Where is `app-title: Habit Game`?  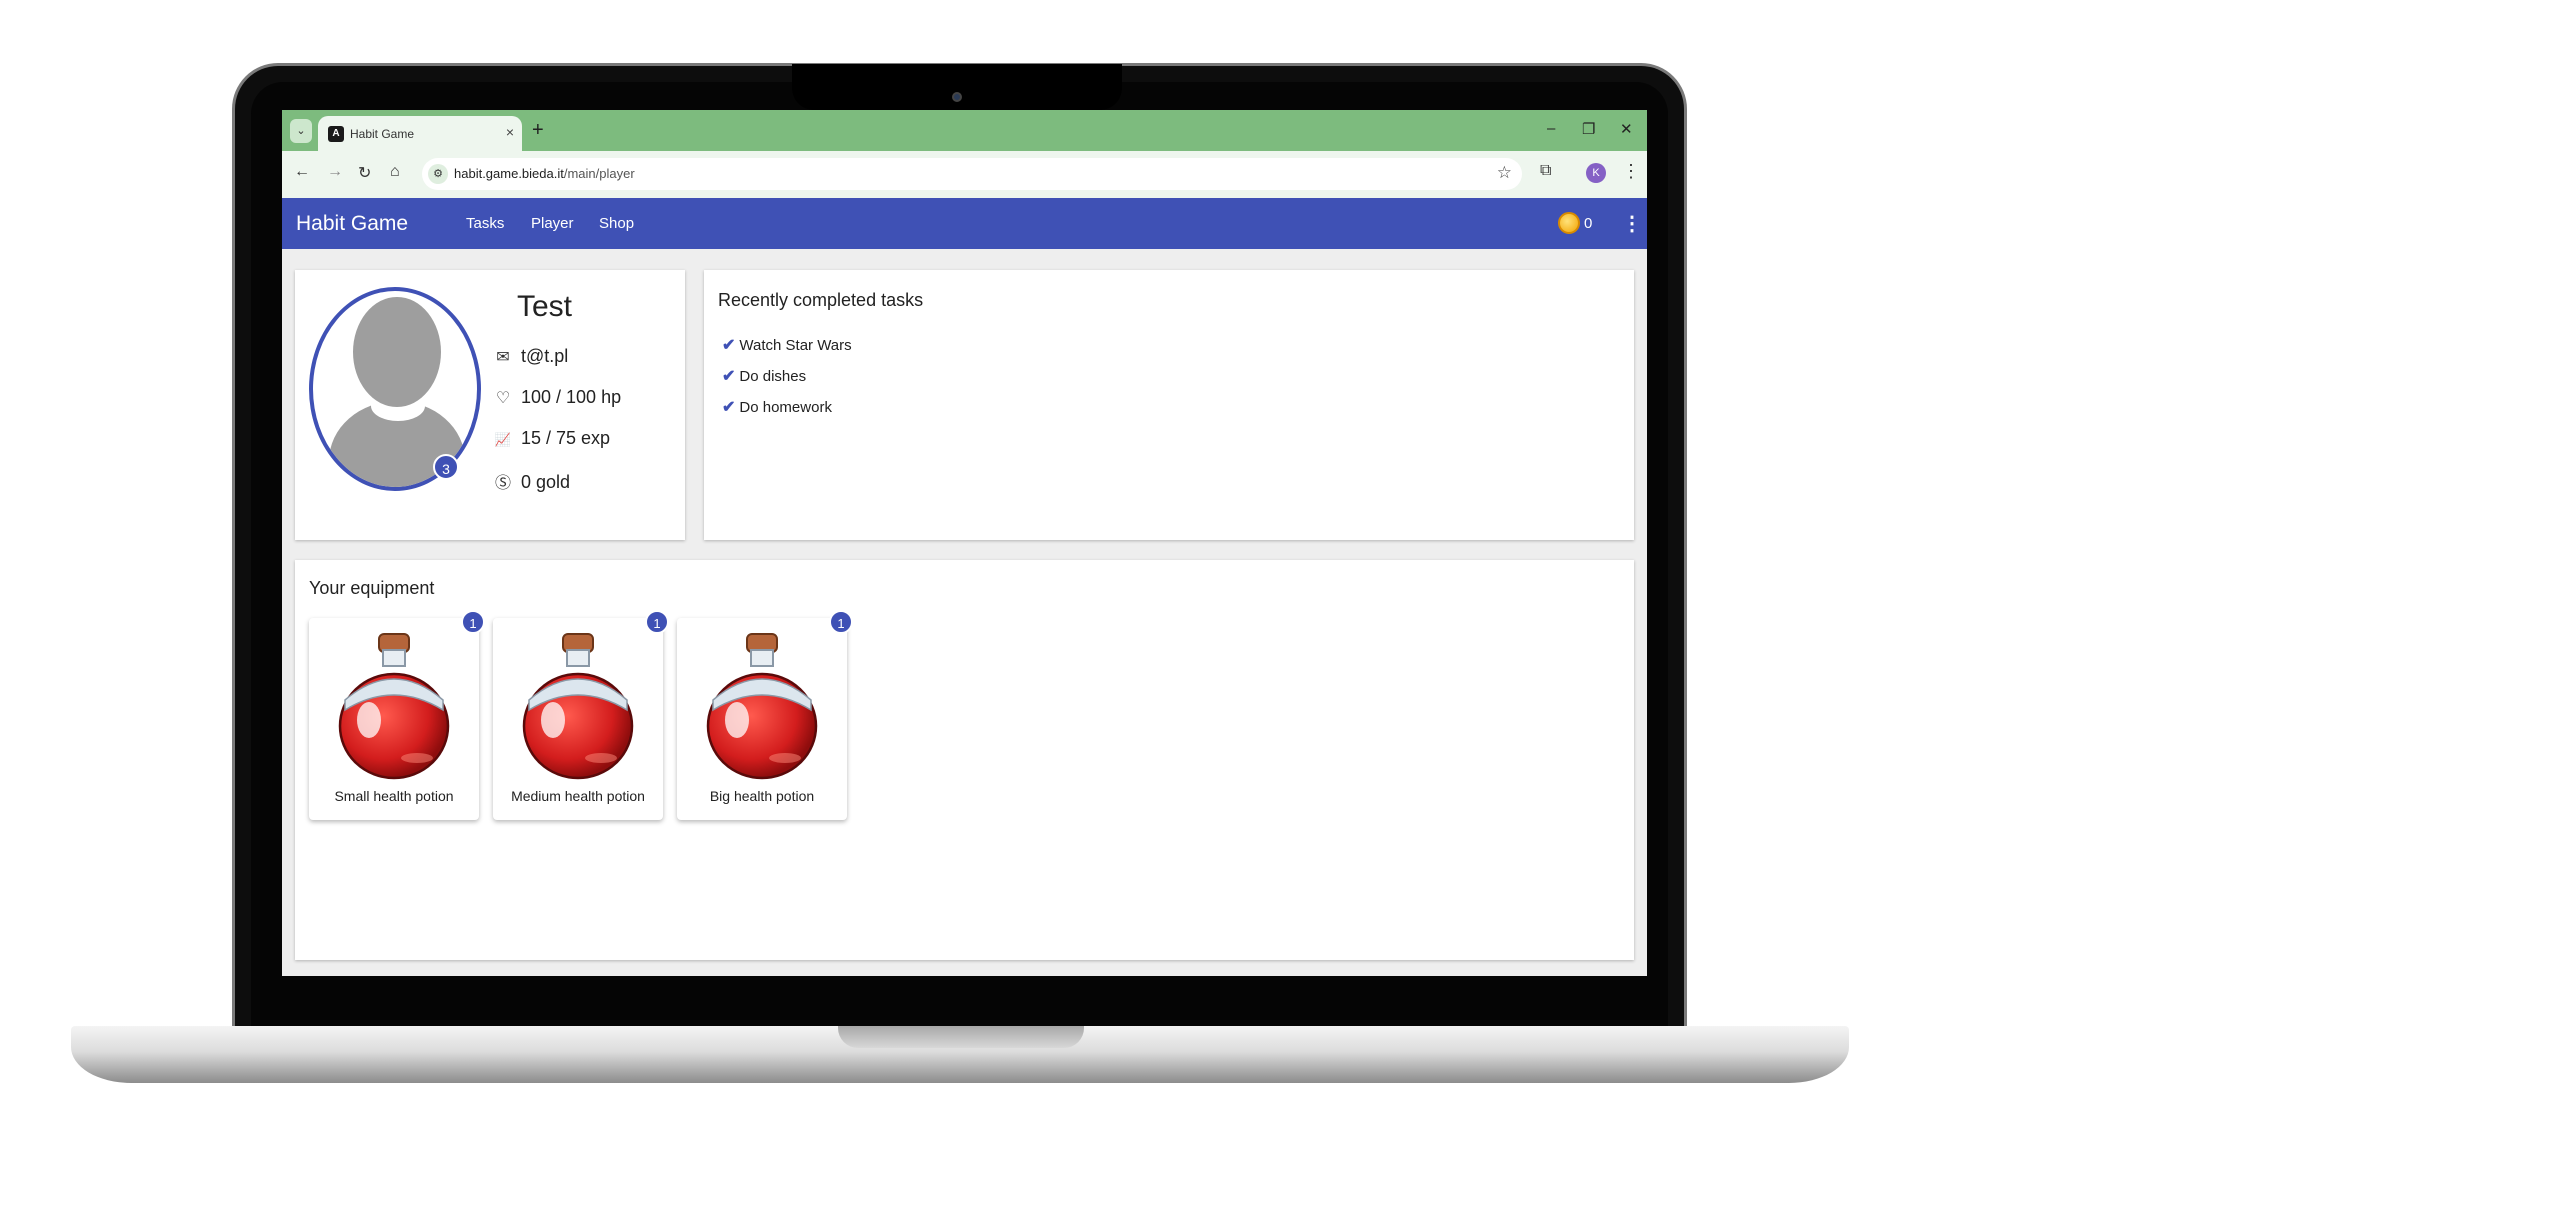 app-title: Habit Game is located at coordinates (352, 224).